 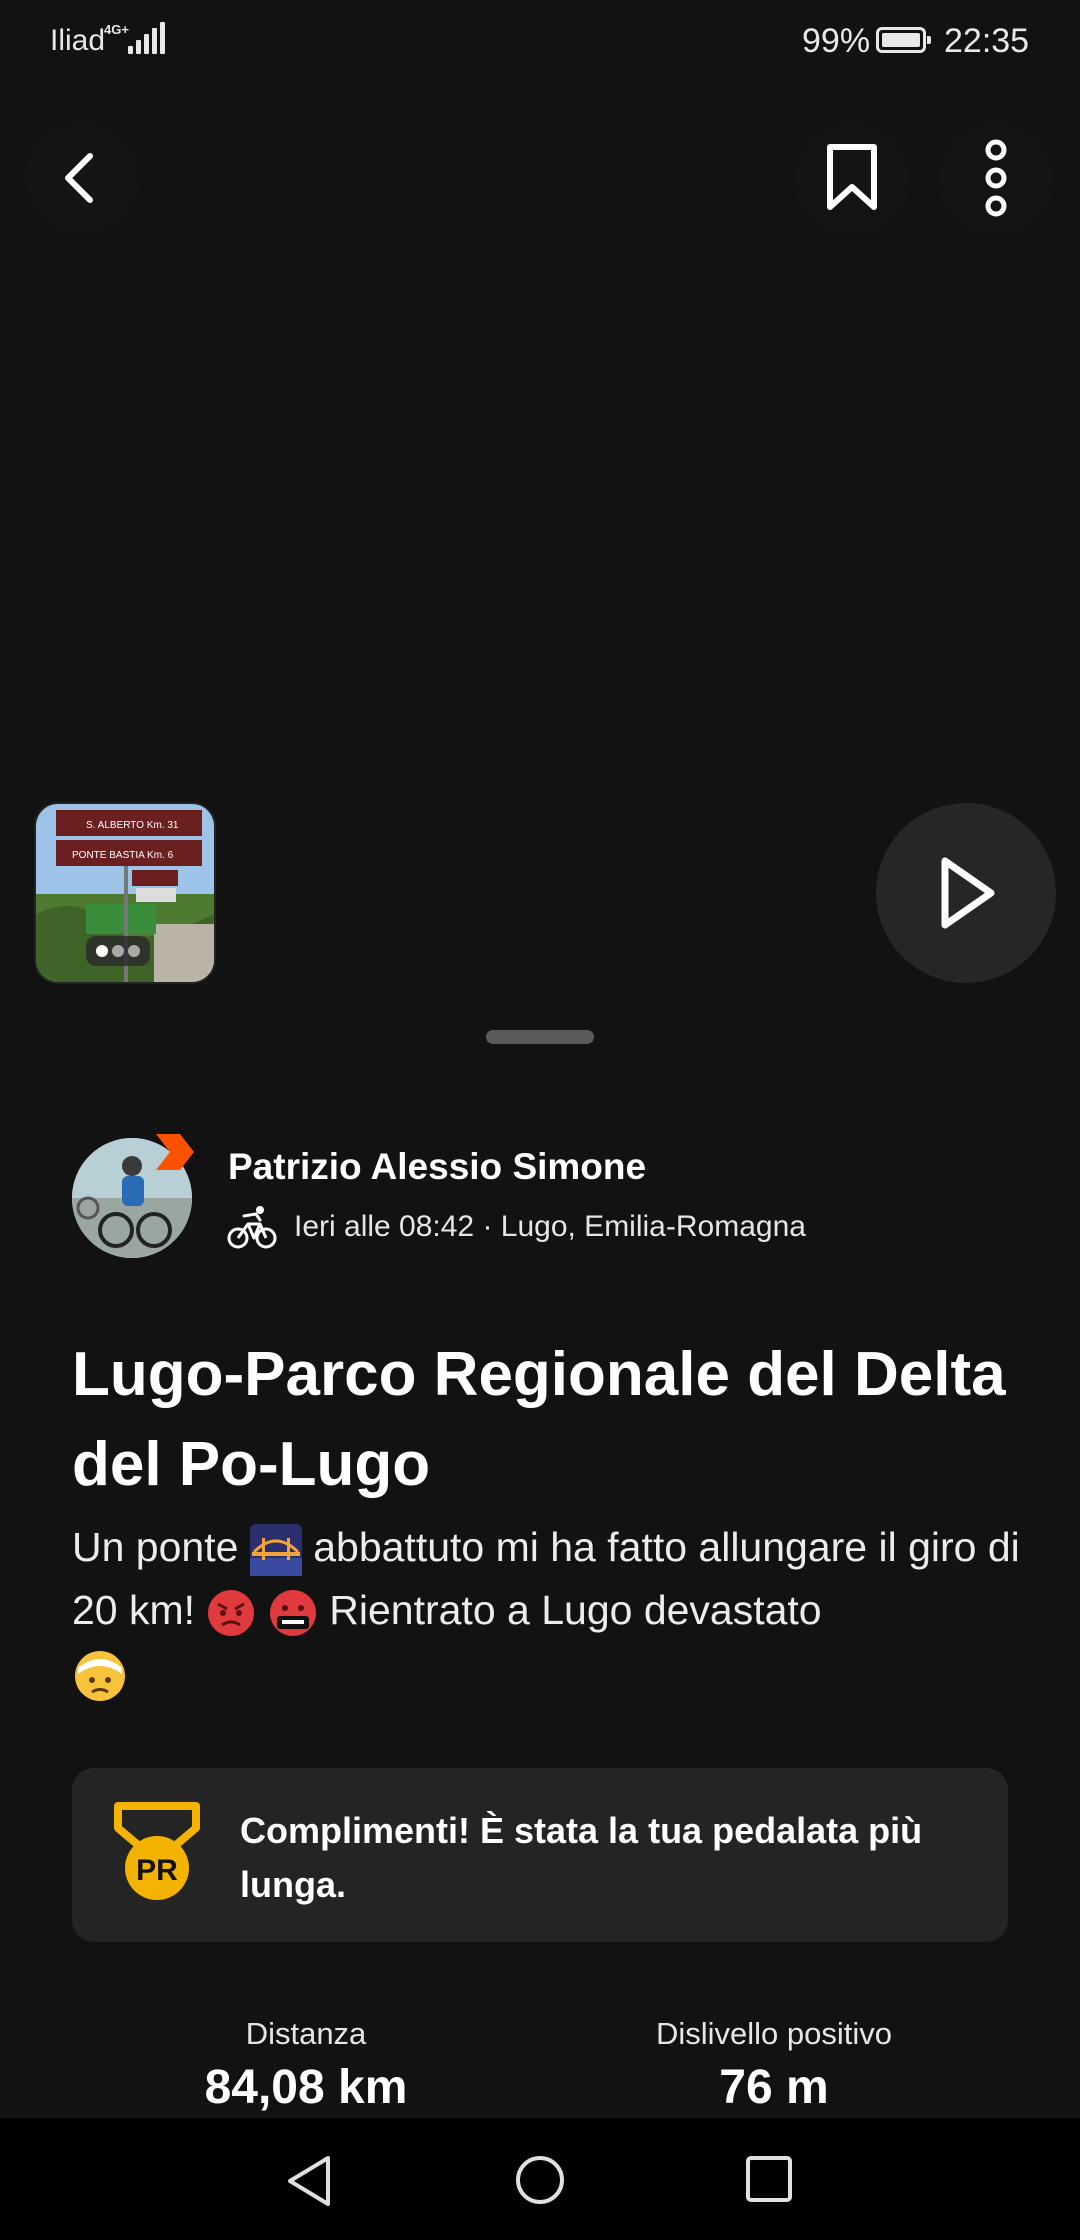 I want to click on status-bar: Iliad 4G+ 99% 22:35, so click(x=540, y=40).